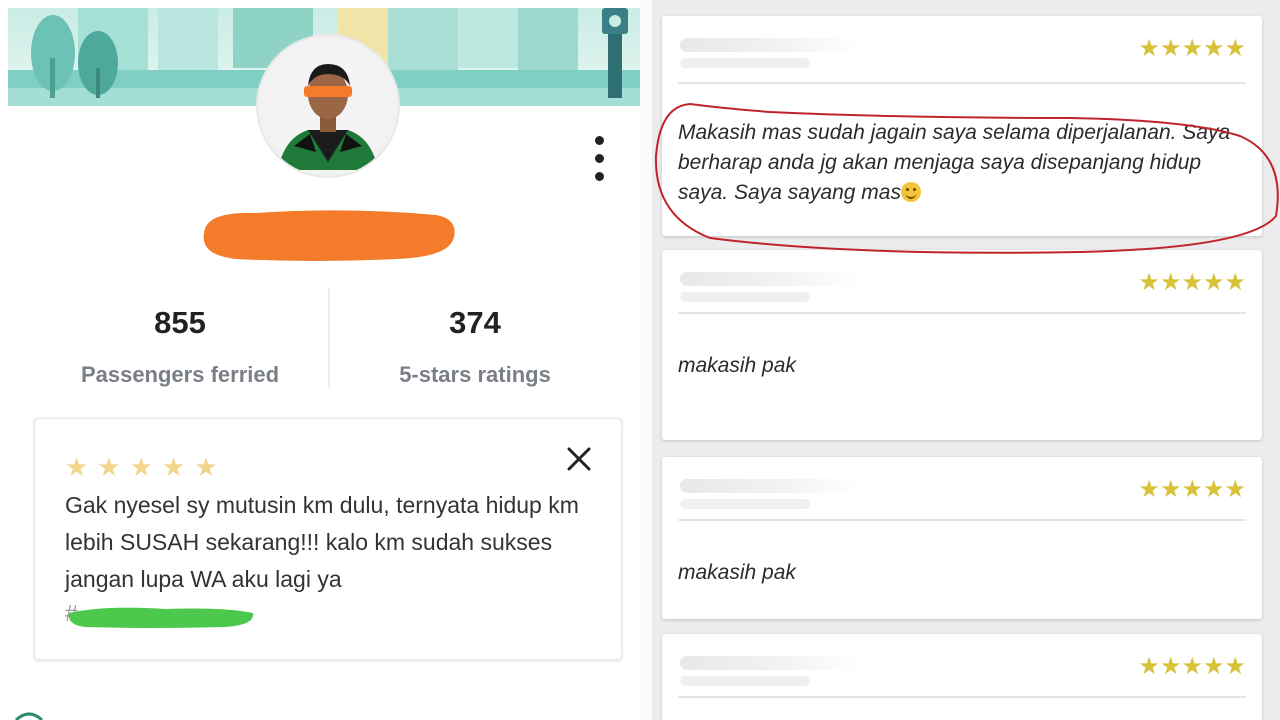  I want to click on panel-divider, so click(646, 360).